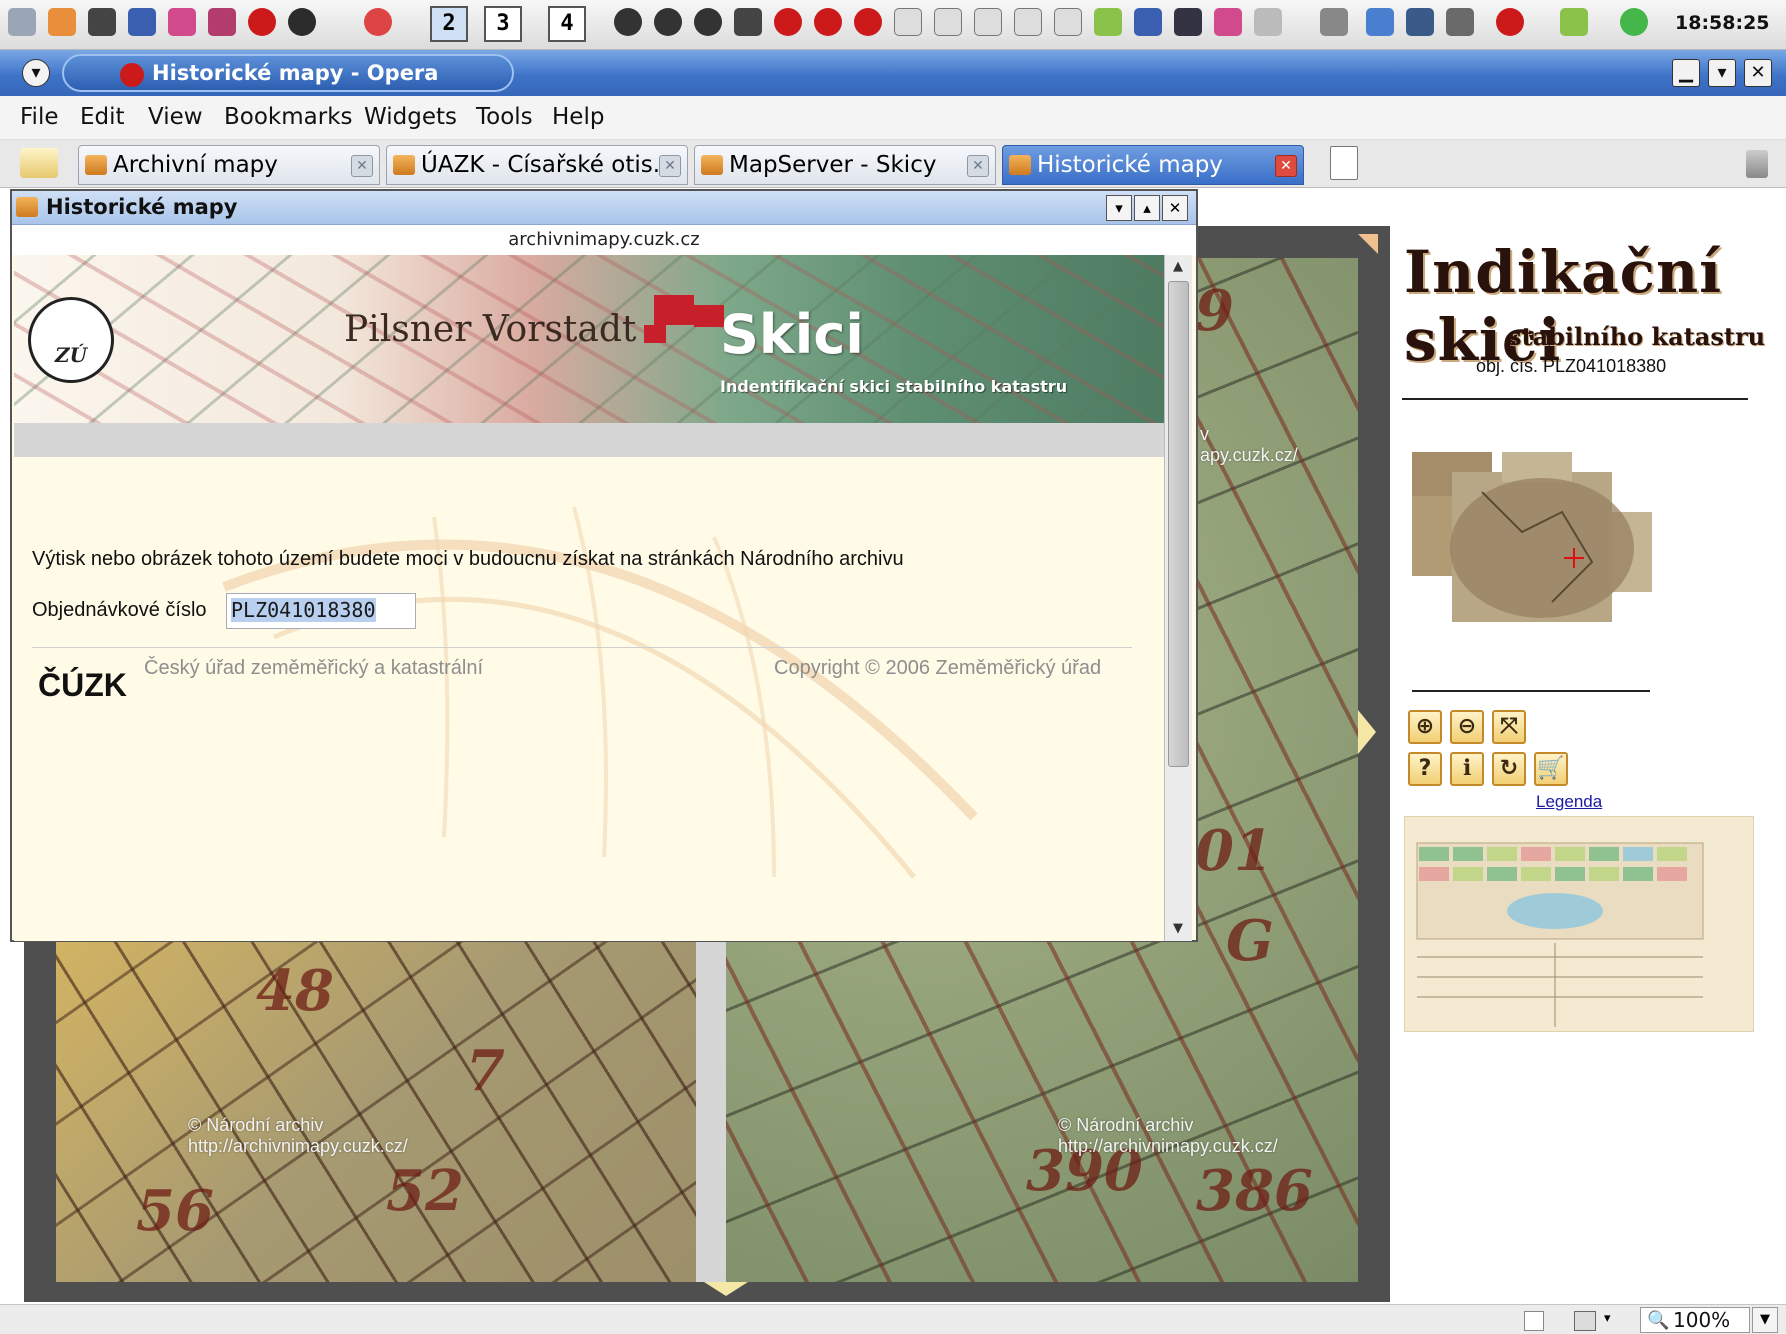 The height and width of the screenshot is (1334, 1786). Describe the element at coordinates (1344, 163) in the screenshot. I see `new-tab-icon` at that location.